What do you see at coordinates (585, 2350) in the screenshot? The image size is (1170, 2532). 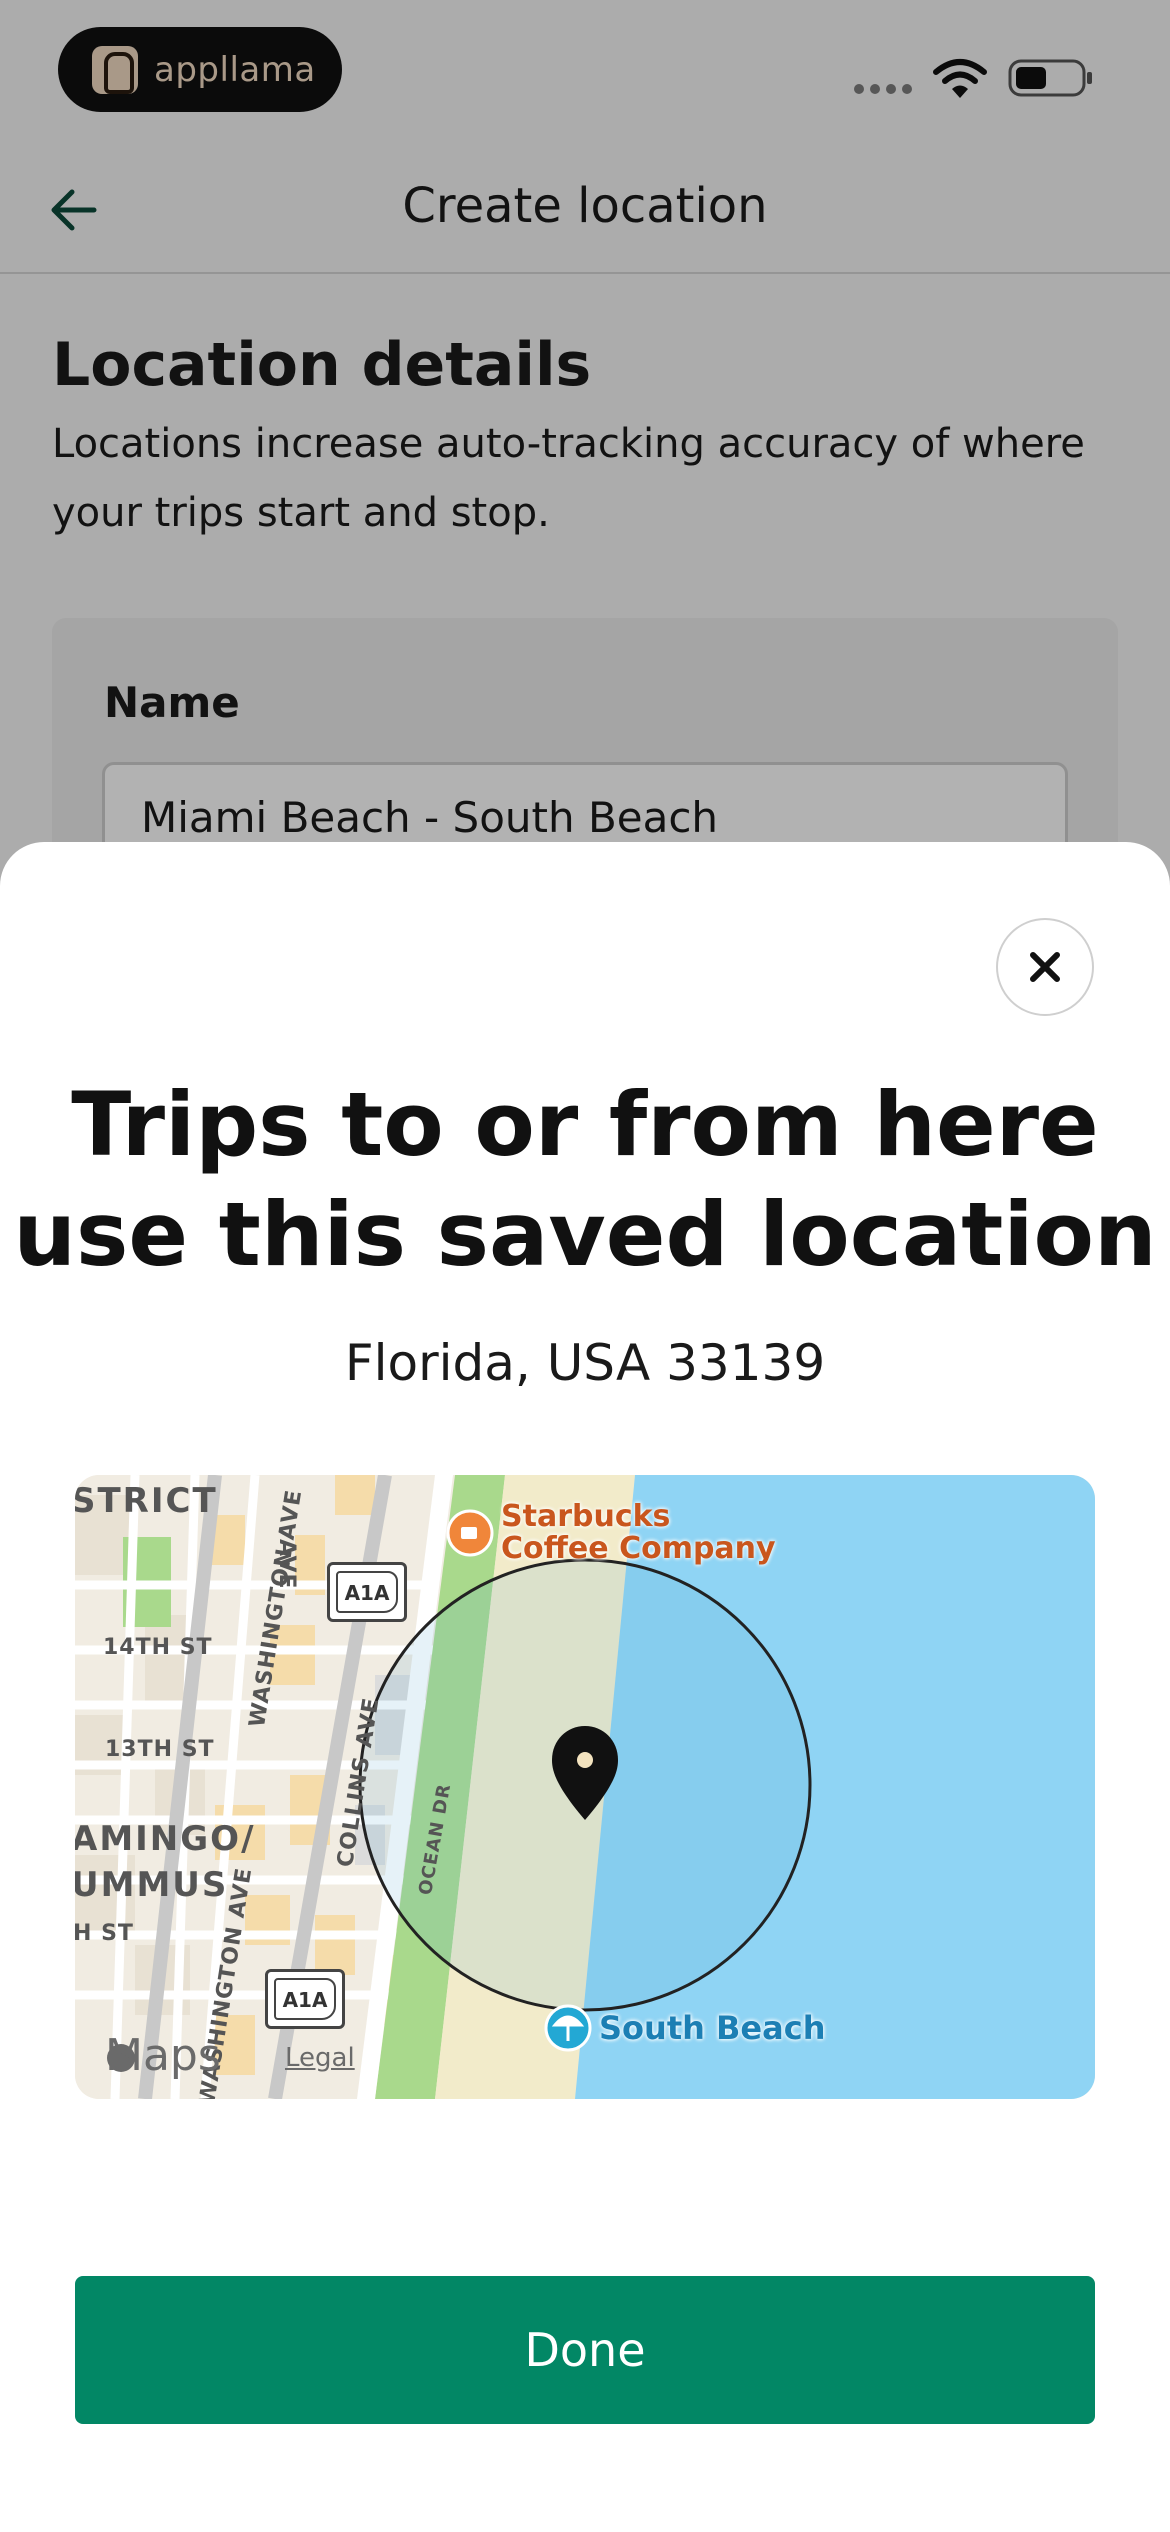 I see `done-button: Done` at bounding box center [585, 2350].